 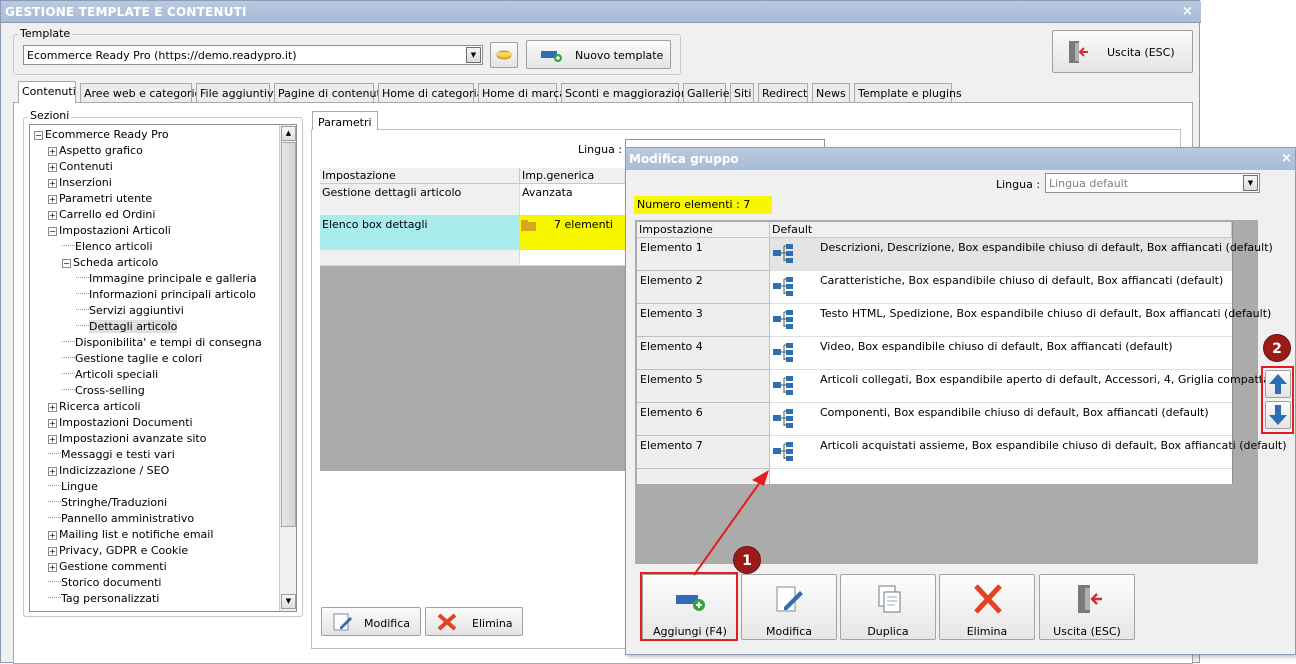 I want to click on tree-item: + Impostazioni avanzate sito, so click(x=127, y=439).